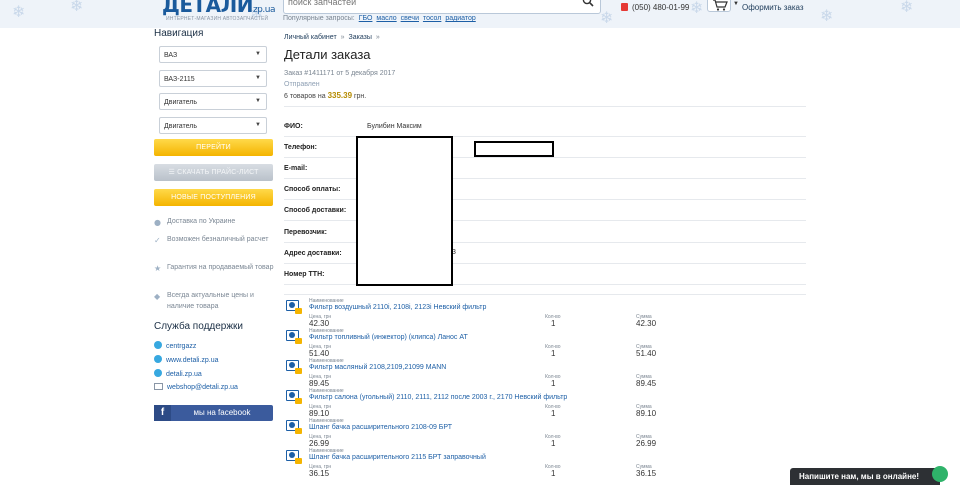 The width and height of the screenshot is (960, 485). Describe the element at coordinates (202, 387) in the screenshot. I see `support-text: webshop@detali.zp.ua` at that location.